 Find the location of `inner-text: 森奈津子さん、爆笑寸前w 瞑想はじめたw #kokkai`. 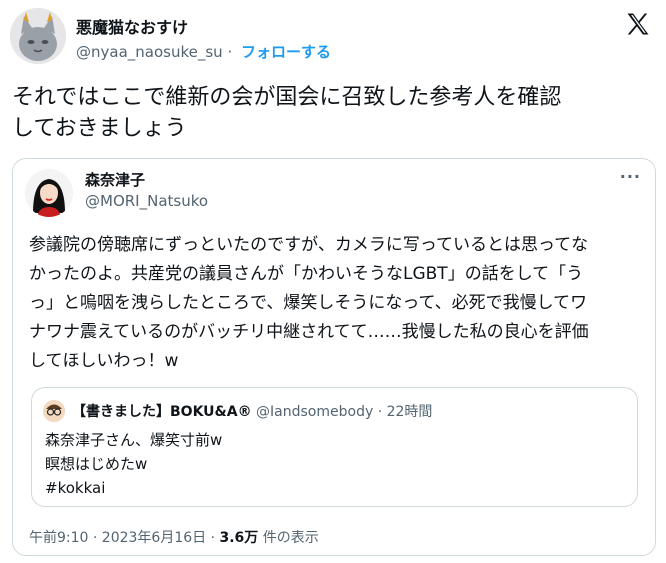

inner-text: 森奈津子さん、爆笑寸前w 瞑想はじめたw #kokkai is located at coordinates (335, 464).